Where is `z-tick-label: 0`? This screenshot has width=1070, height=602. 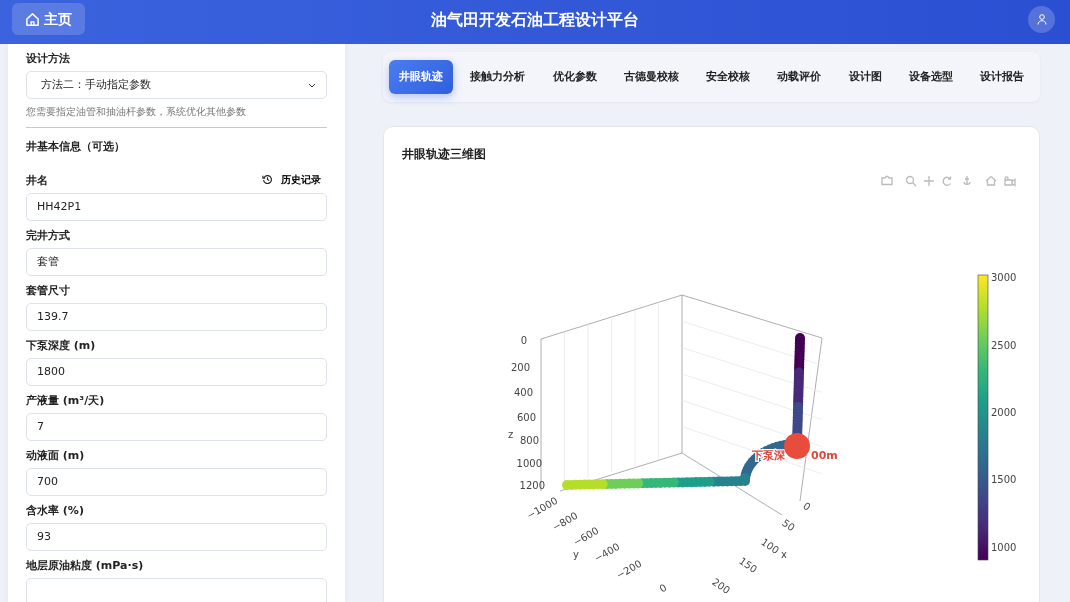
z-tick-label: 0 is located at coordinates (523, 340).